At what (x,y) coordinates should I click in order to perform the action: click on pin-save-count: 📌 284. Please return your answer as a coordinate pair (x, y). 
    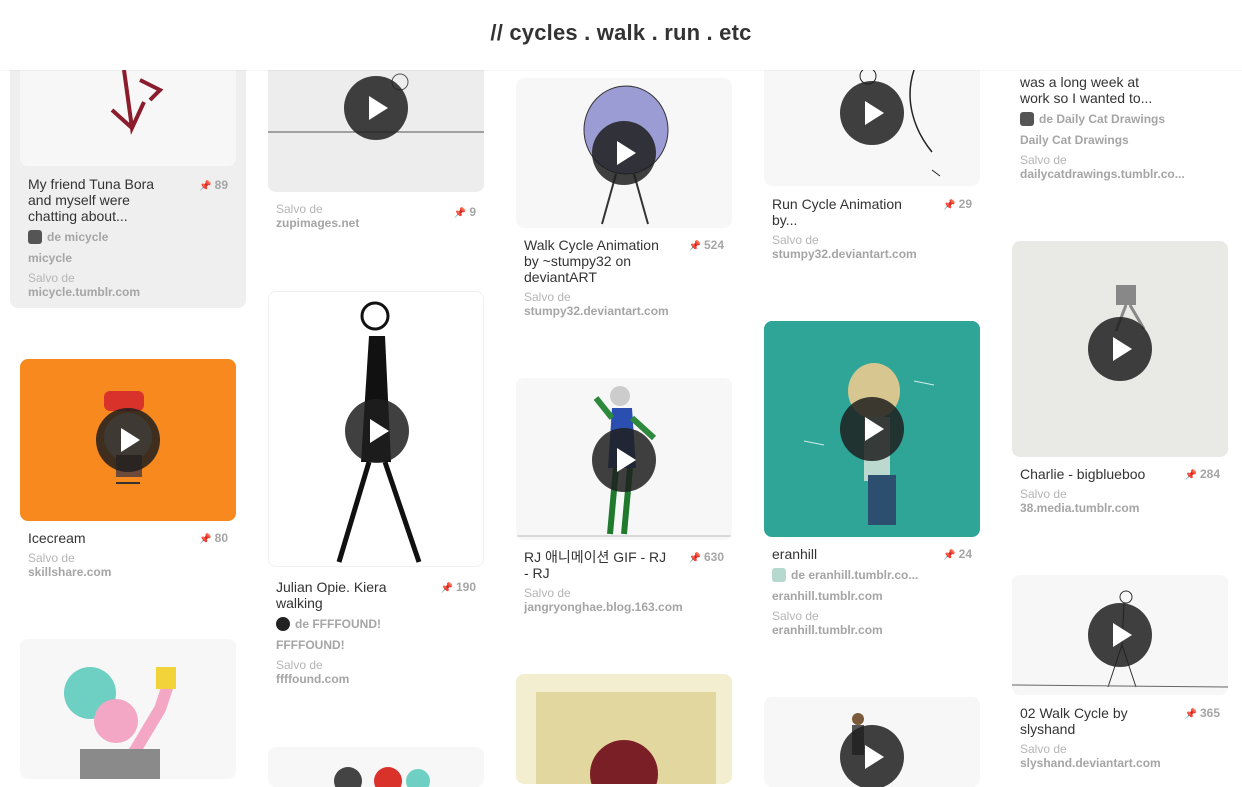
    Looking at the image, I should click on (1202, 474).